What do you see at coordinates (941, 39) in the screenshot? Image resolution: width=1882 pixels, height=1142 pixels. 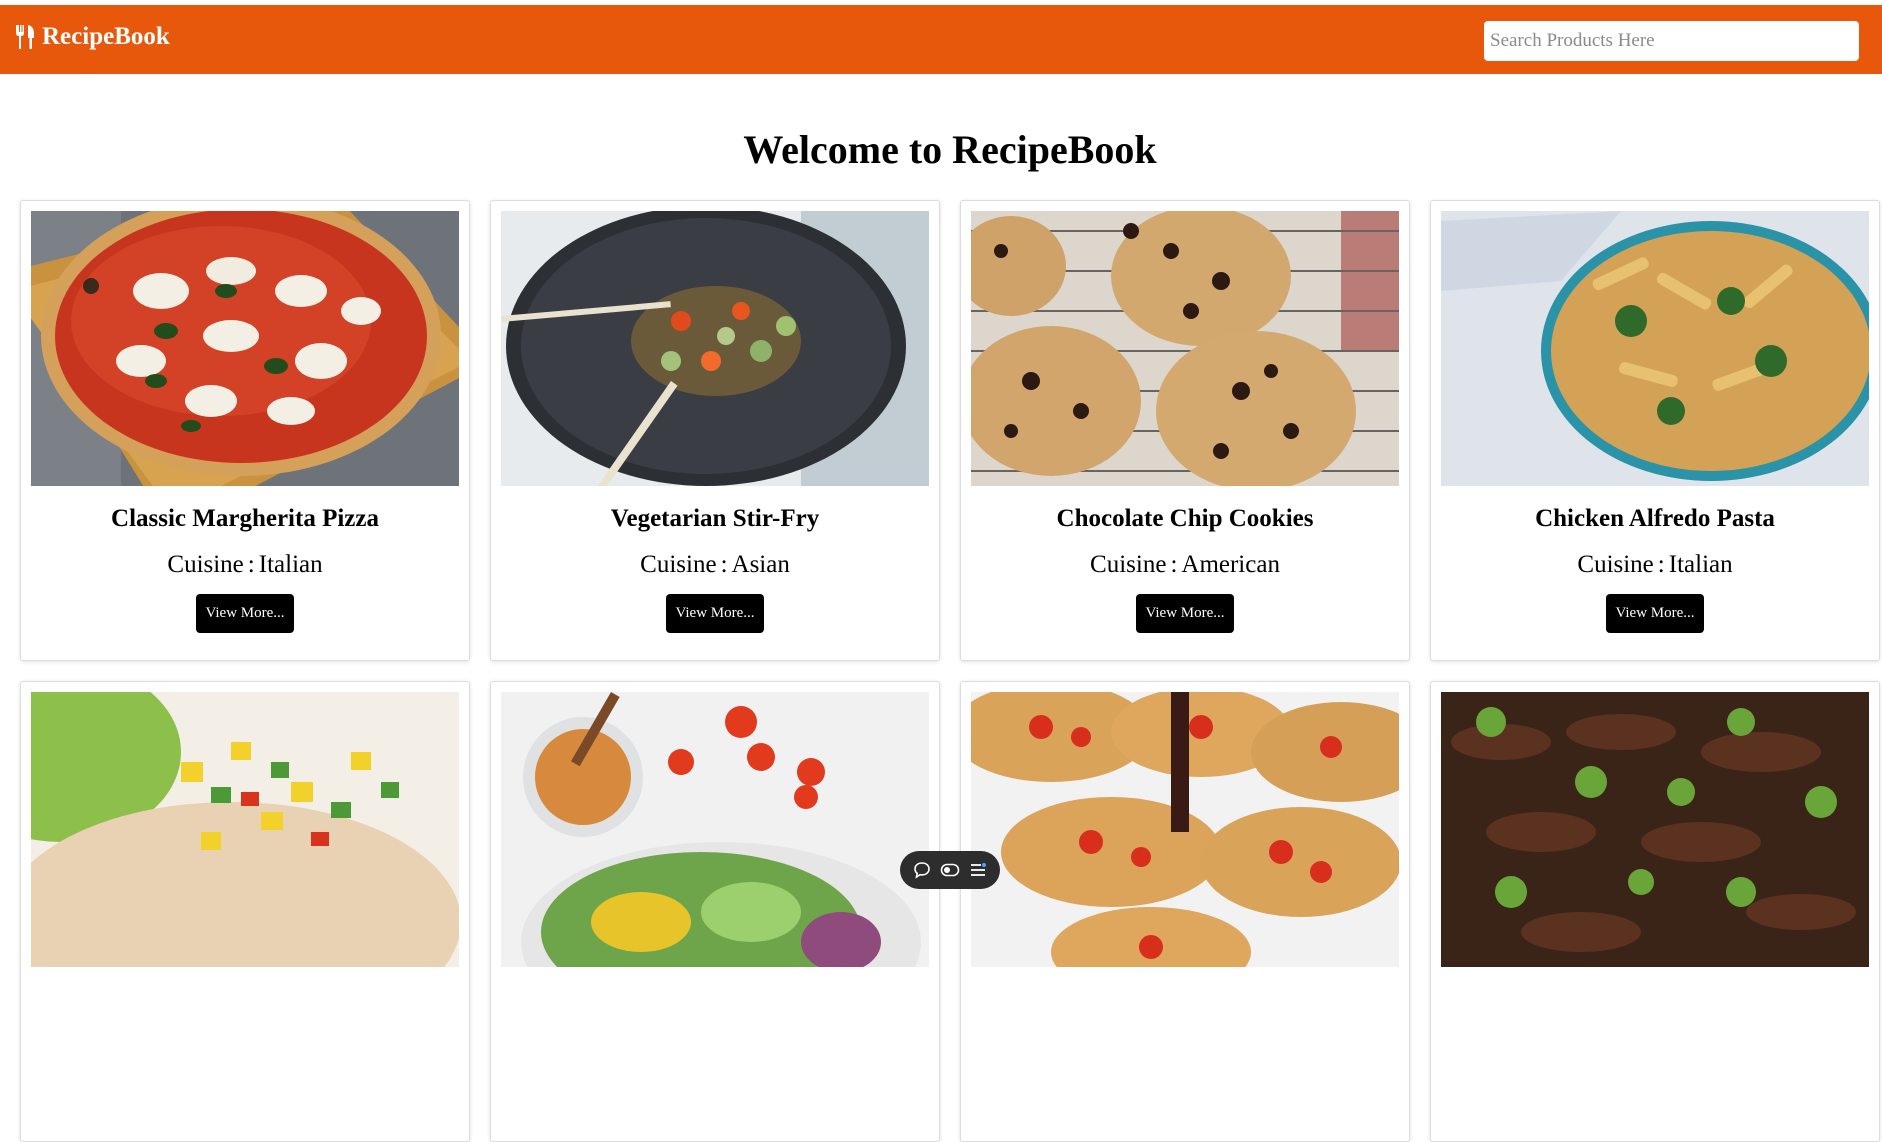 I see `navbar: RecipeBook` at bounding box center [941, 39].